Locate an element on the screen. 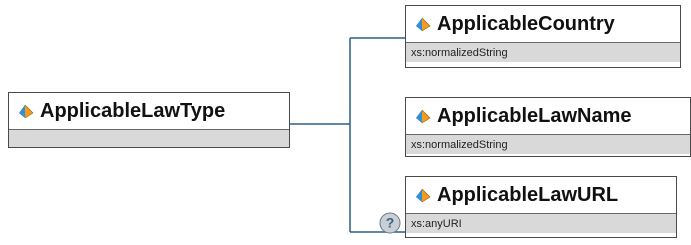 This screenshot has width=691, height=245. optional-question-mark-icon: ? is located at coordinates (390, 223).